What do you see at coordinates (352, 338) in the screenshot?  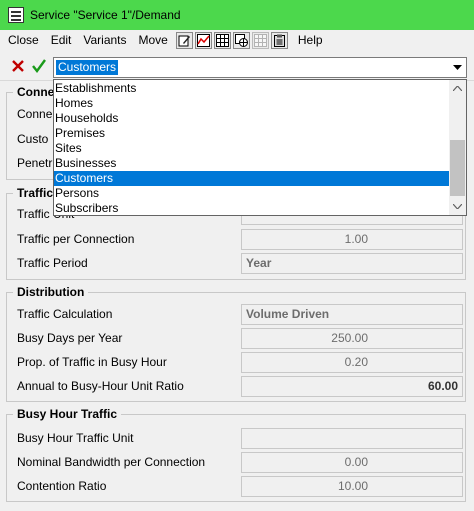 I see `busy-days-field: 250.00` at bounding box center [352, 338].